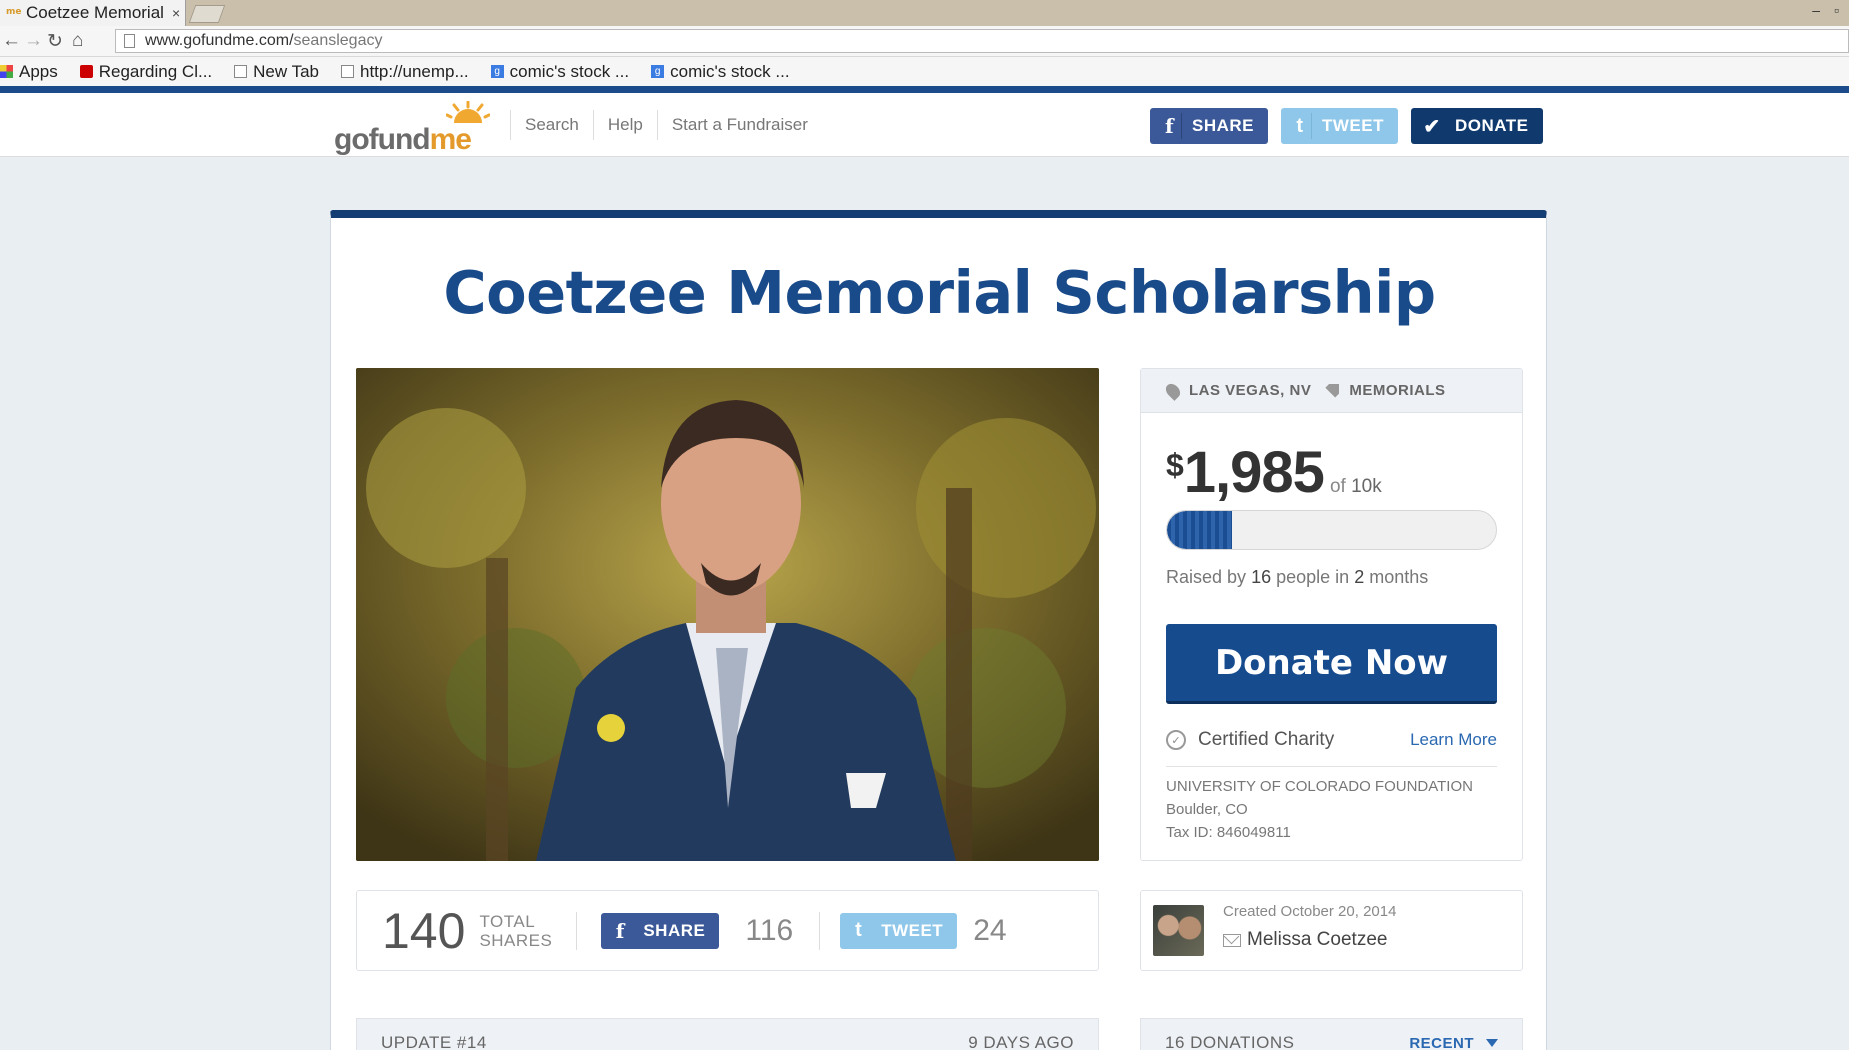  Describe the element at coordinates (11, 41) in the screenshot. I see `back-arrow-icon: ←` at that location.